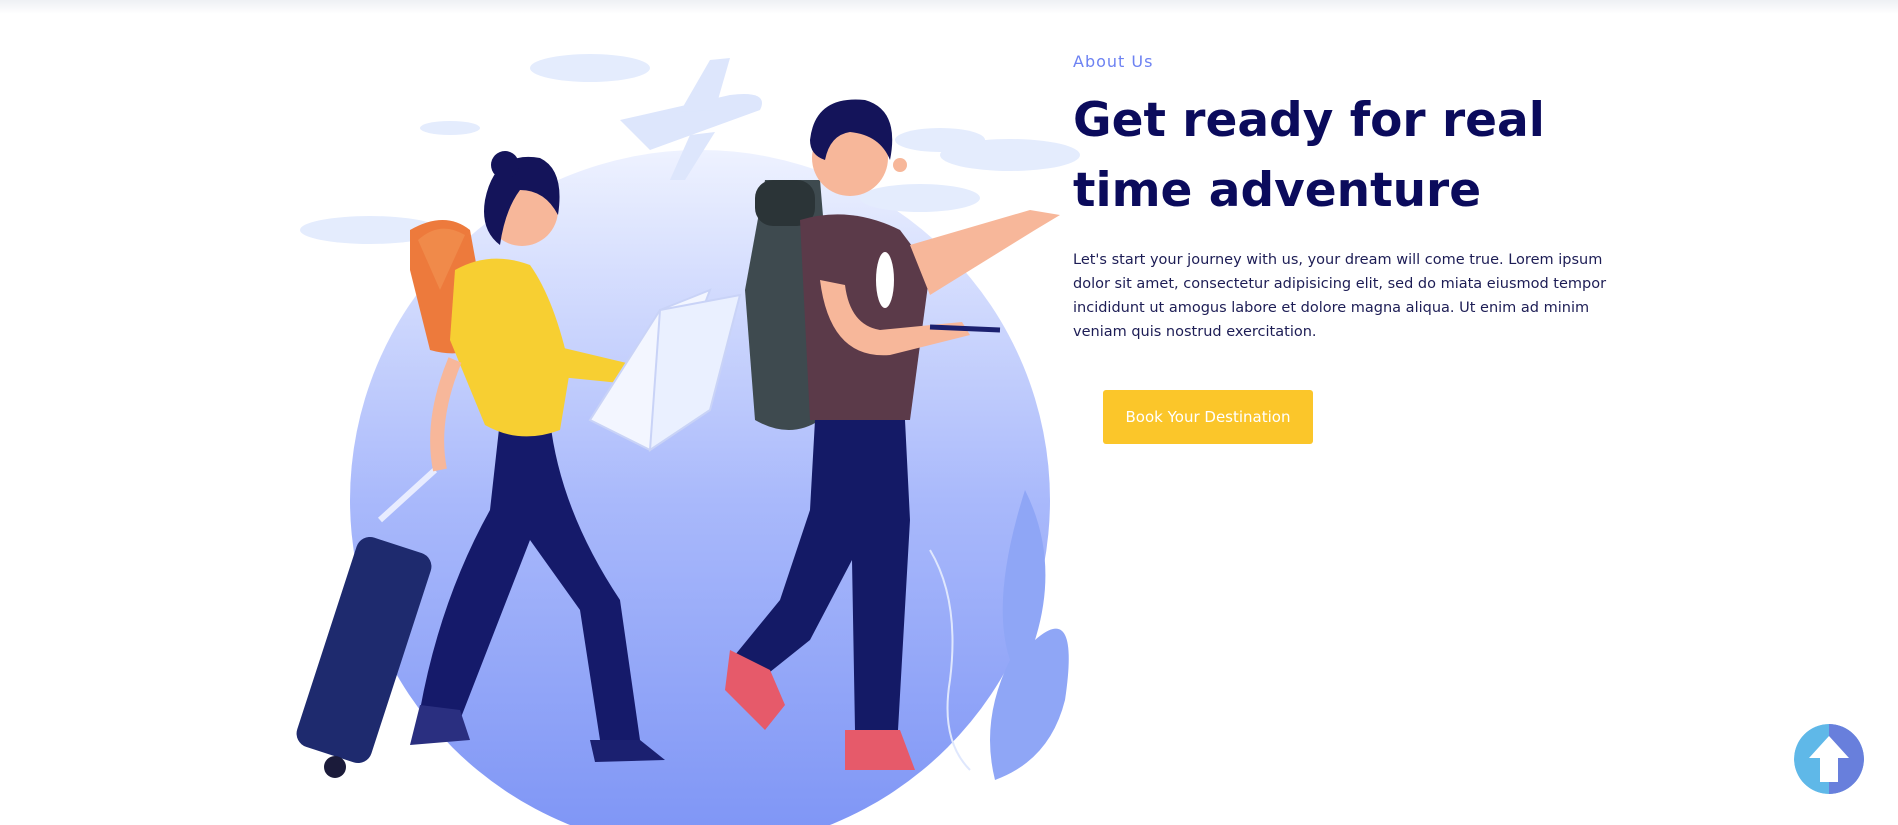 The height and width of the screenshot is (825, 1898). What do you see at coordinates (1309, 155) in the screenshot?
I see `about-headline: Get ready for real time adventure` at bounding box center [1309, 155].